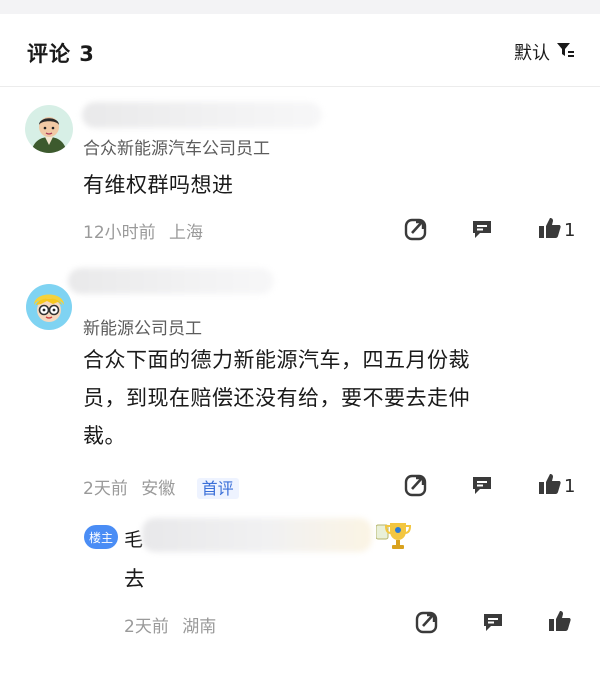 This screenshot has width=600, height=686. Describe the element at coordinates (133, 538) in the screenshot. I see `reply-author-prefix: 毛` at that location.